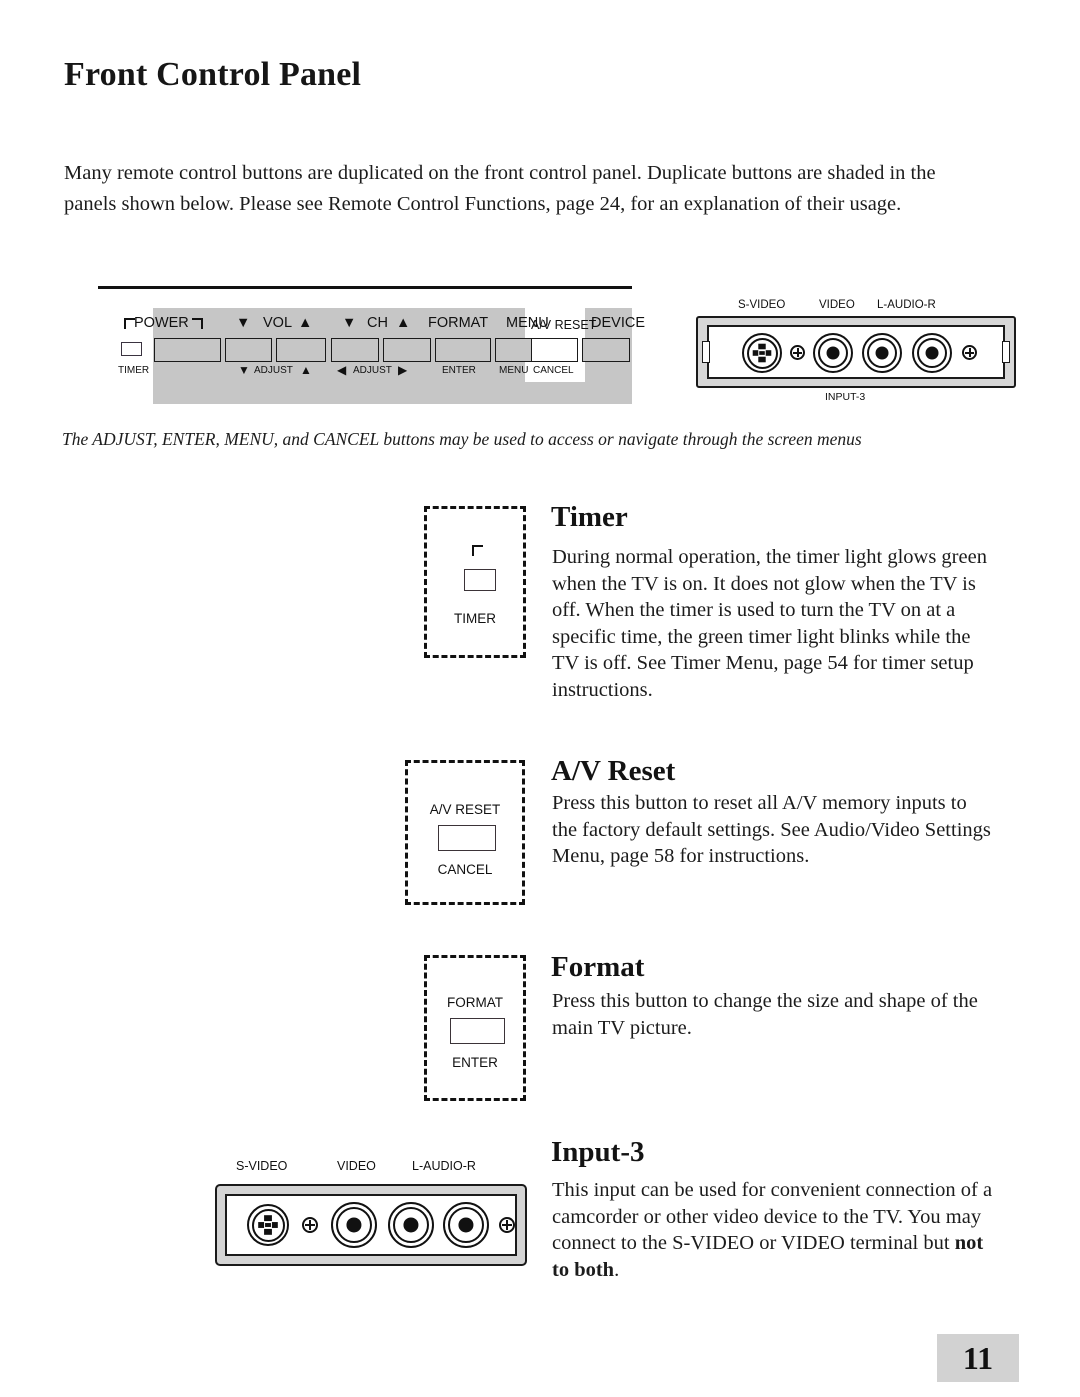 This screenshot has height=1397, width=1080. Describe the element at coordinates (475, 1062) in the screenshot. I see `format-diagram-bottom-label: ENTER` at that location.